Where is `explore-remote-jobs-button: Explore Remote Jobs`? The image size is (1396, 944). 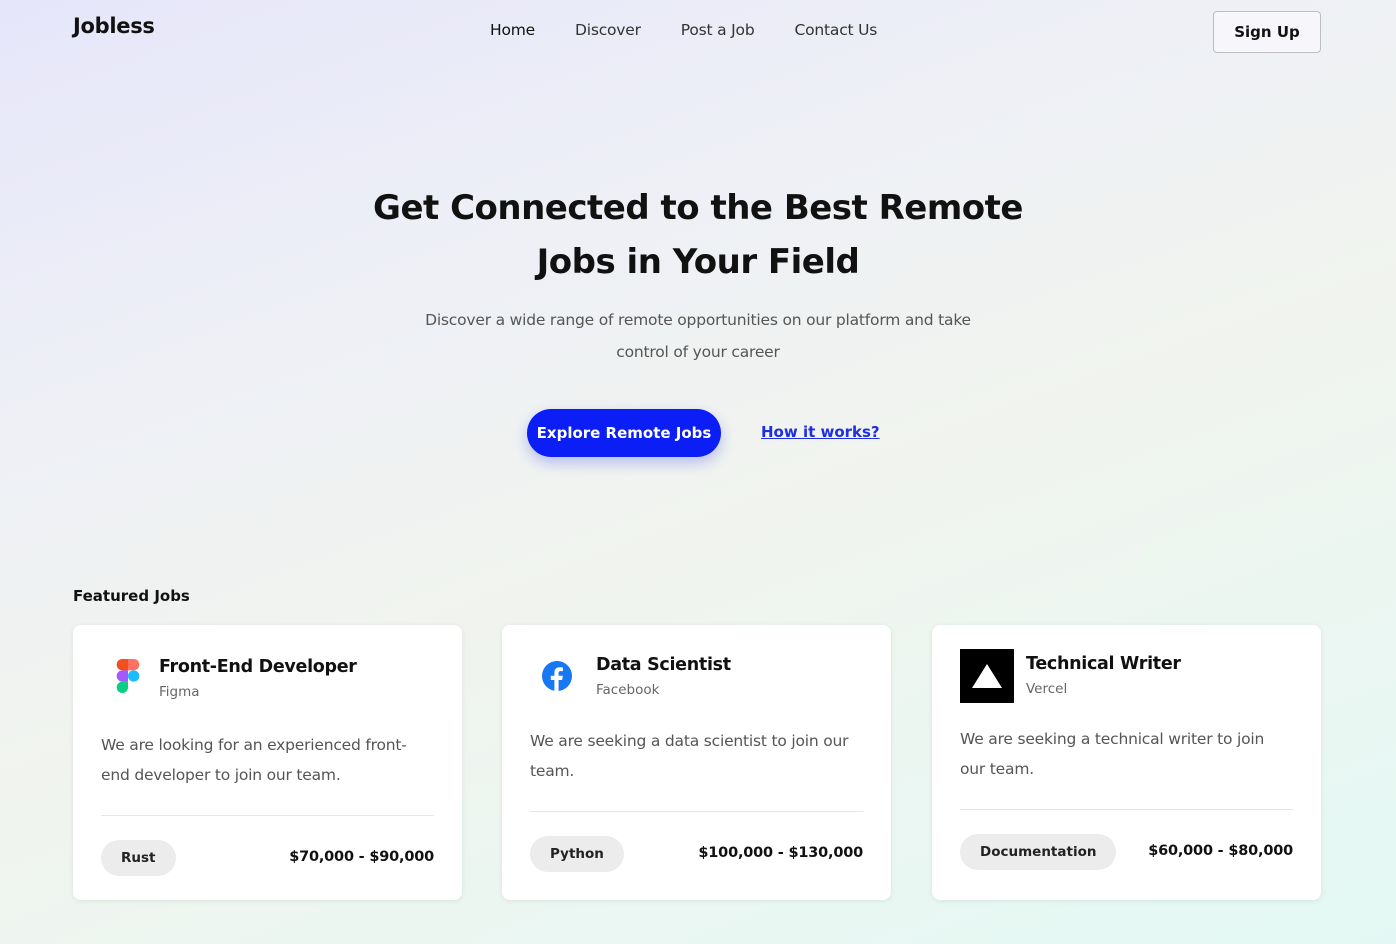
explore-remote-jobs-button: Explore Remote Jobs is located at coordinates (624, 433).